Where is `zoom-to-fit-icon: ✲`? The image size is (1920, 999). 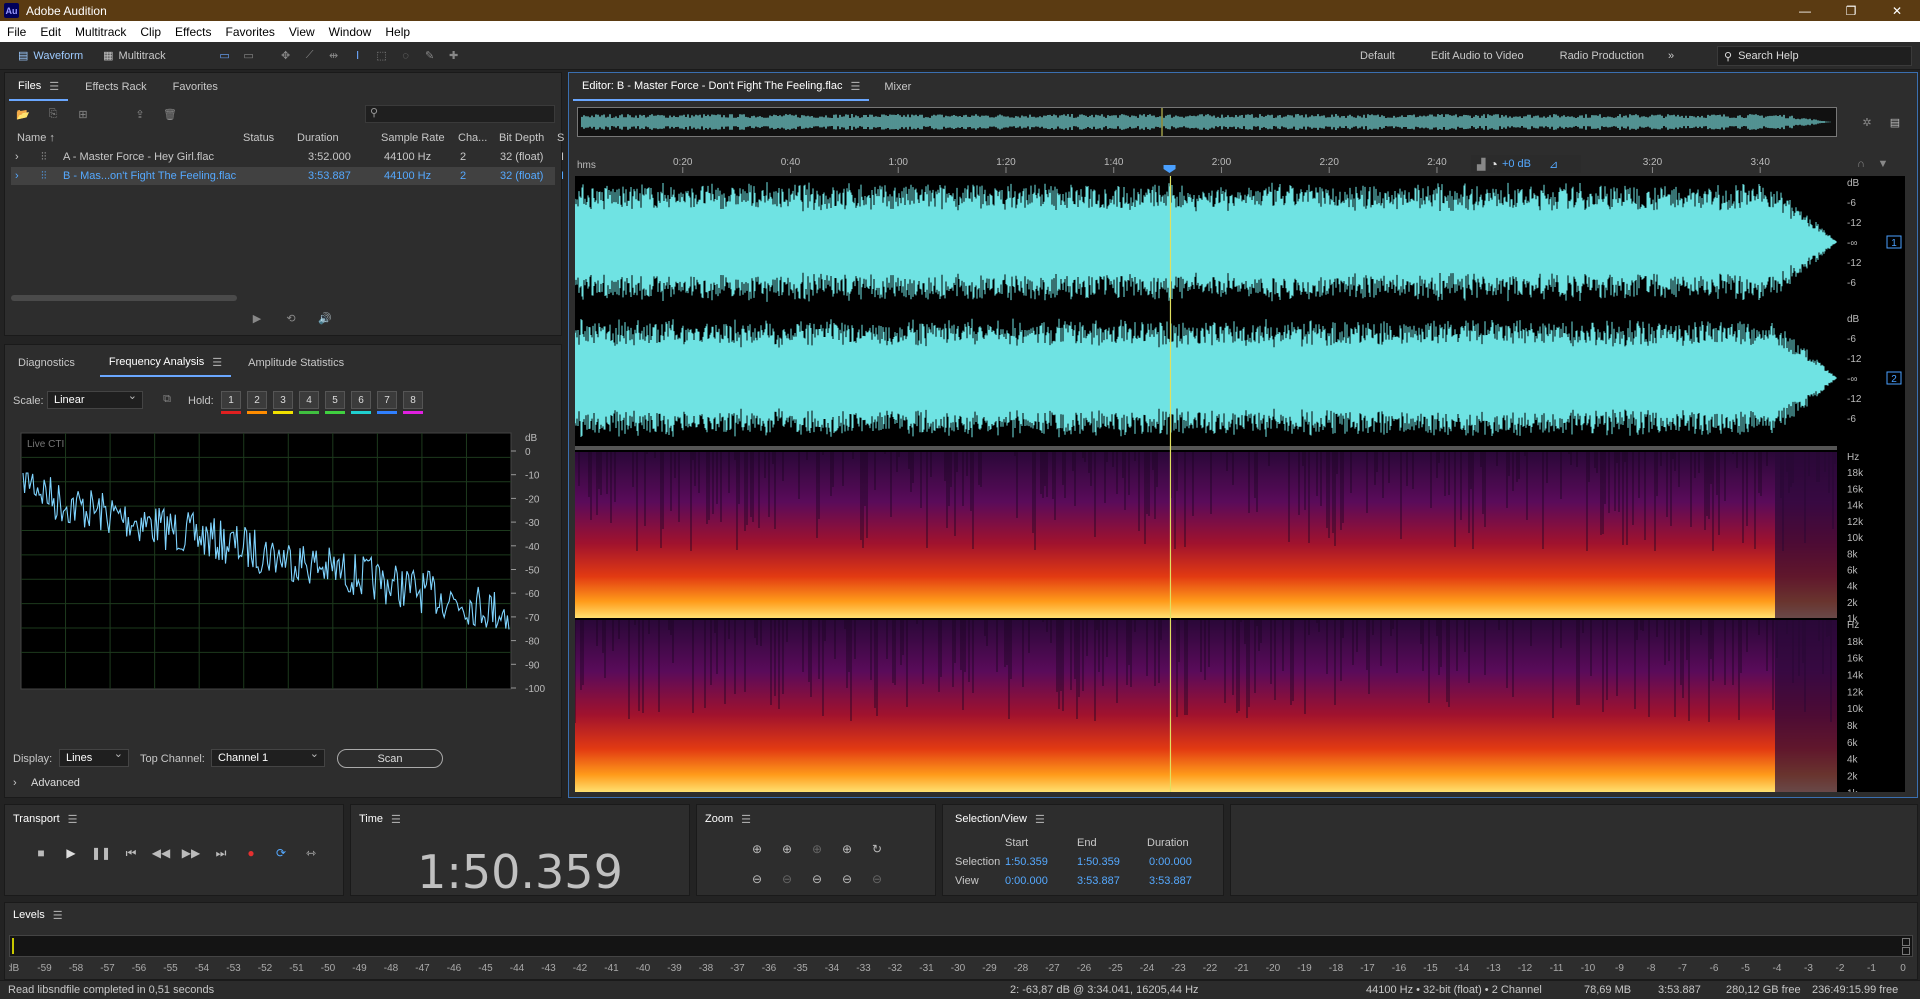
zoom-to-fit-icon: ✲ is located at coordinates (1867, 122).